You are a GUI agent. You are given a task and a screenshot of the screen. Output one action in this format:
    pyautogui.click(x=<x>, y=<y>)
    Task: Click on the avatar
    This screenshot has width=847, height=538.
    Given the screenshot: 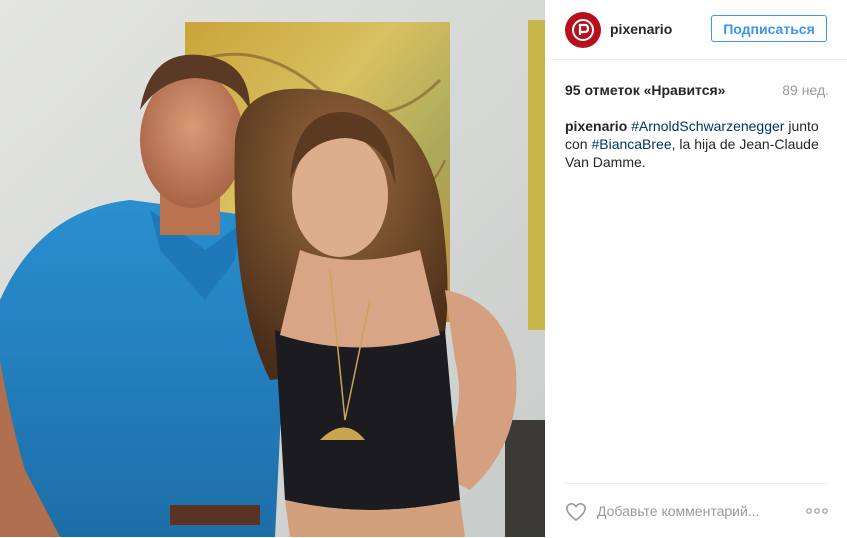 What is the action you would take?
    pyautogui.click(x=583, y=30)
    